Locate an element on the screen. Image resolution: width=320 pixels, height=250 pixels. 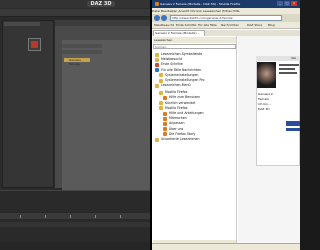
bookmark-item: Meistbesucht is located at coordinates (164, 25).